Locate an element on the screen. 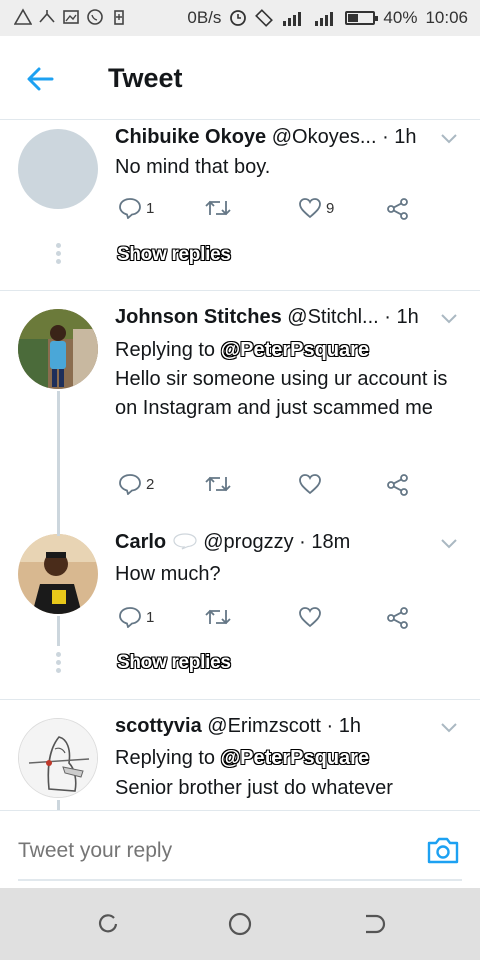  tweet-time: · 18m is located at coordinates (325, 542).